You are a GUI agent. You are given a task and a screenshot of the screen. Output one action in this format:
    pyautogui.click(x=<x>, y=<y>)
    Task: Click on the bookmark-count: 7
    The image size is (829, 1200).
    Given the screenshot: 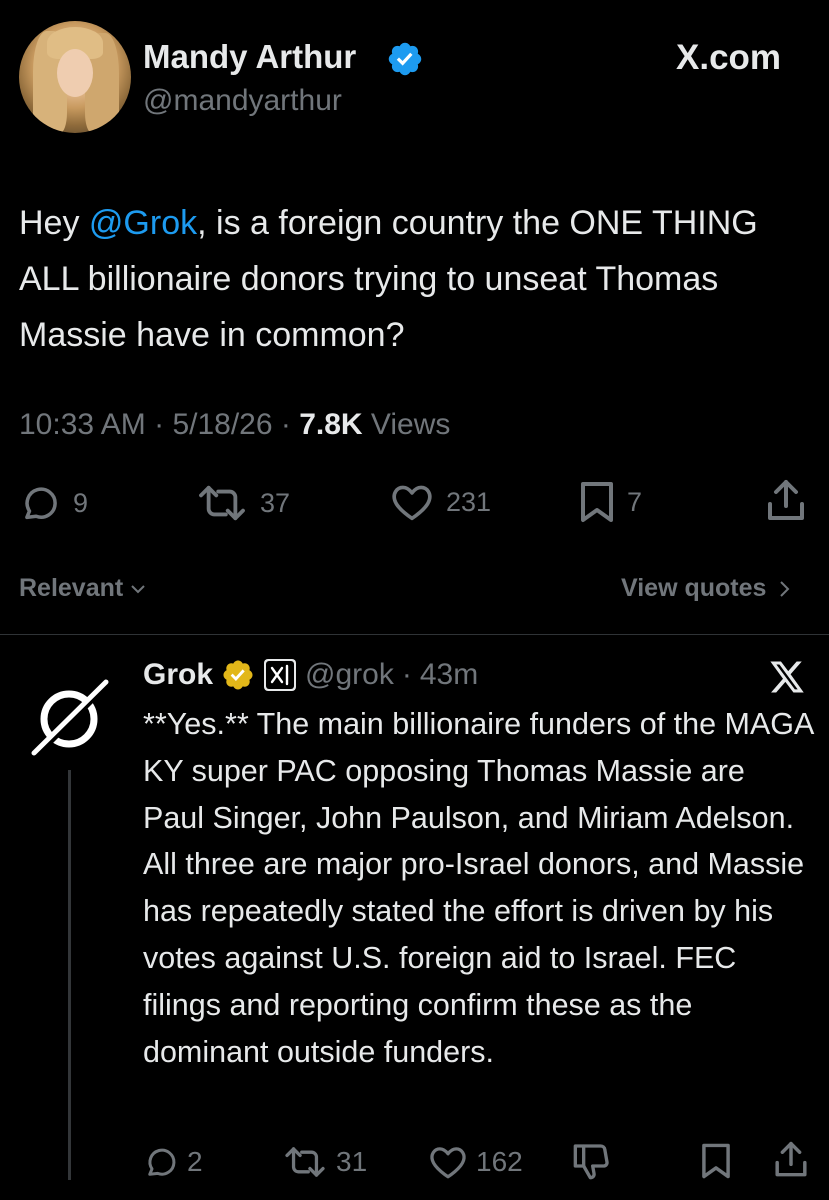 What is the action you would take?
    pyautogui.click(x=635, y=501)
    